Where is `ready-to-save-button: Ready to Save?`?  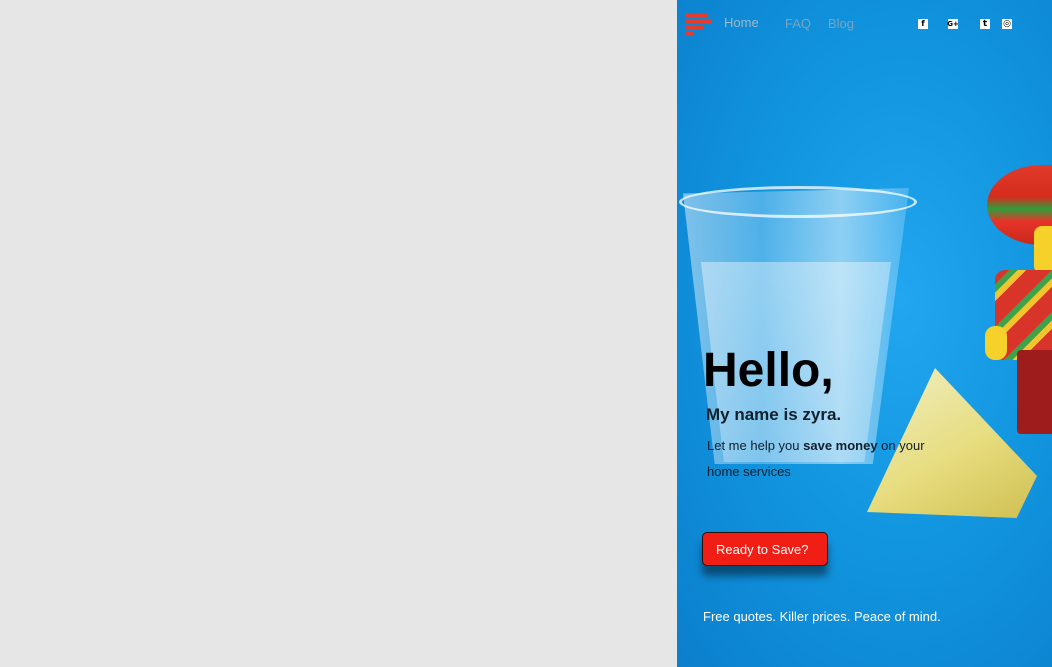 ready-to-save-button: Ready to Save? is located at coordinates (765, 549).